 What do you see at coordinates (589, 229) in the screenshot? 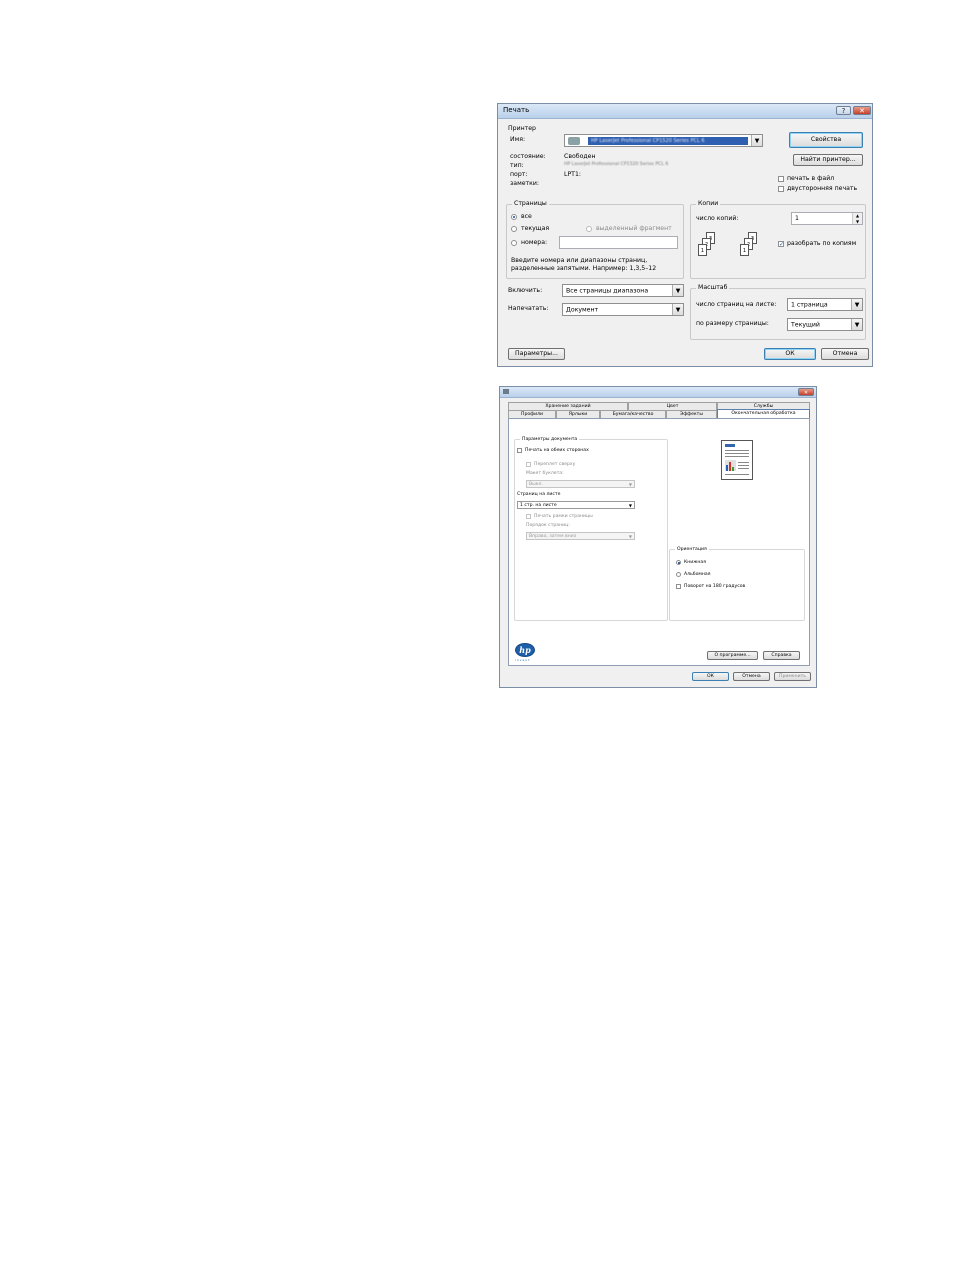
I see `pages-selection-radio` at bounding box center [589, 229].